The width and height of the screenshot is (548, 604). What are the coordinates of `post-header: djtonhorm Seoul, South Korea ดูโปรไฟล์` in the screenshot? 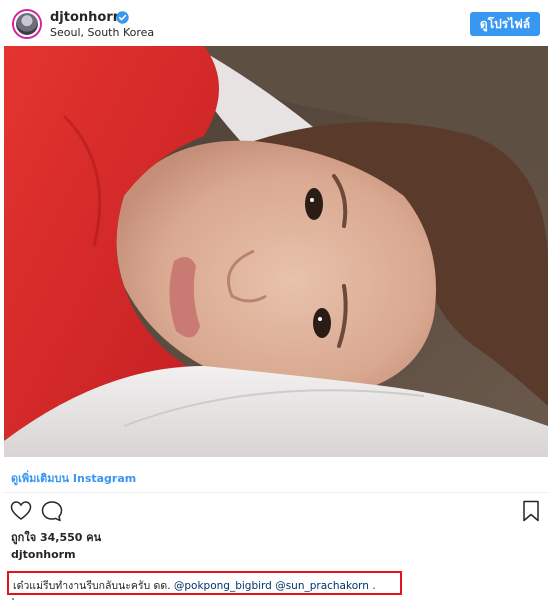 It's located at (276, 23).